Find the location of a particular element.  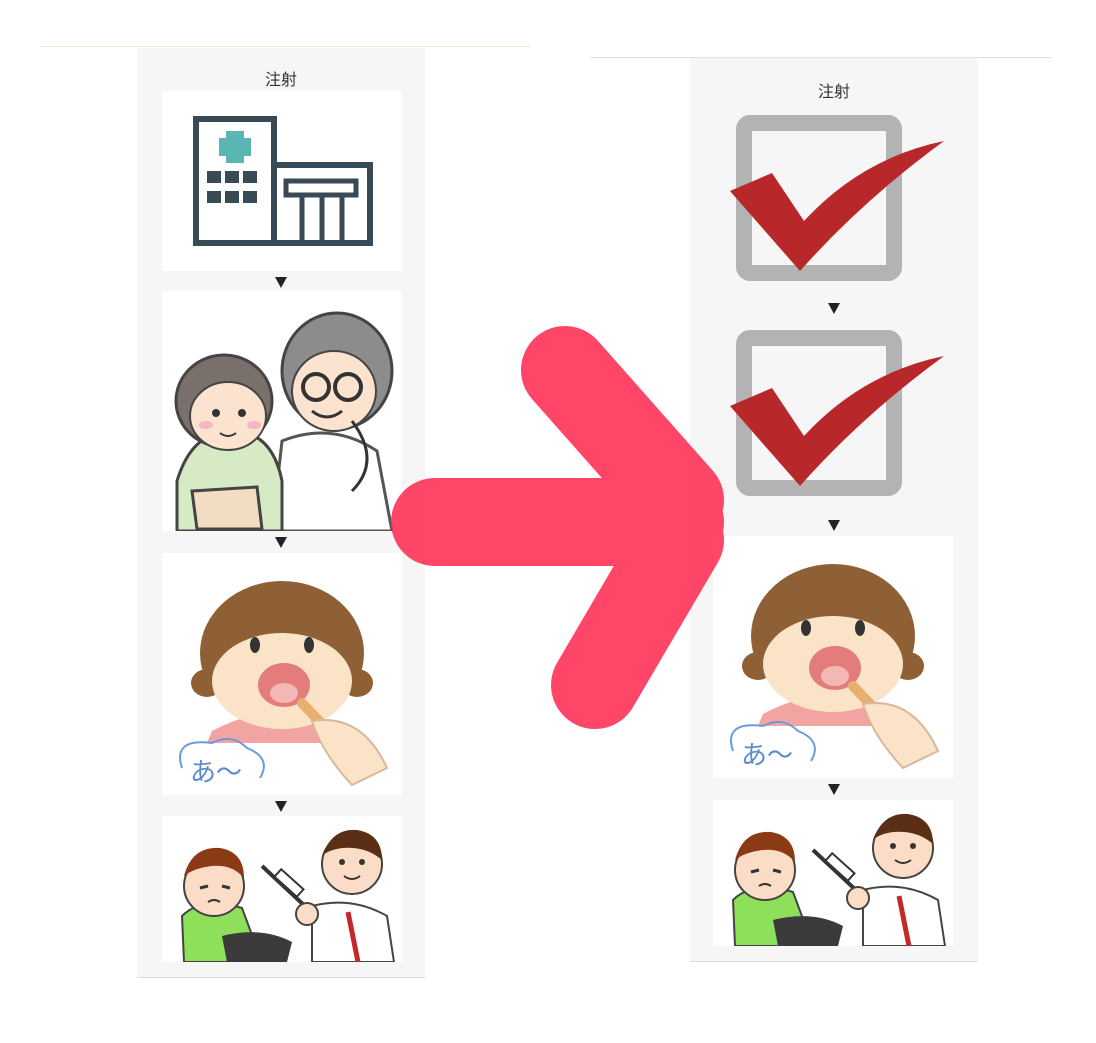

right-arrow-icon is located at coordinates (560, 525).